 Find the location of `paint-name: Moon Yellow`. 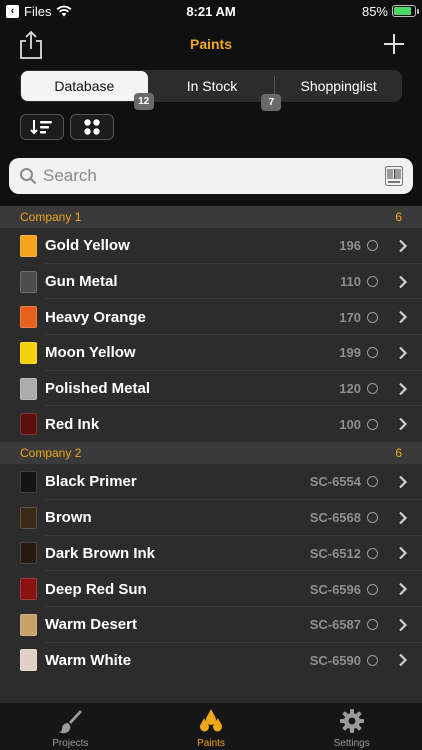

paint-name: Moon Yellow is located at coordinates (90, 353).